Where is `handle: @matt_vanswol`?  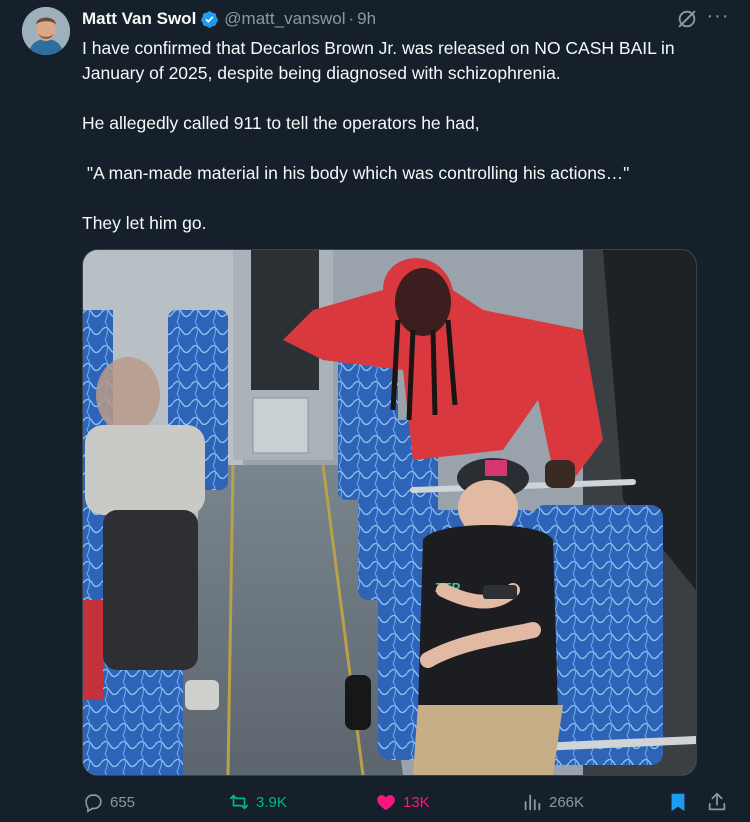
handle: @matt_vanswol is located at coordinates (284, 19).